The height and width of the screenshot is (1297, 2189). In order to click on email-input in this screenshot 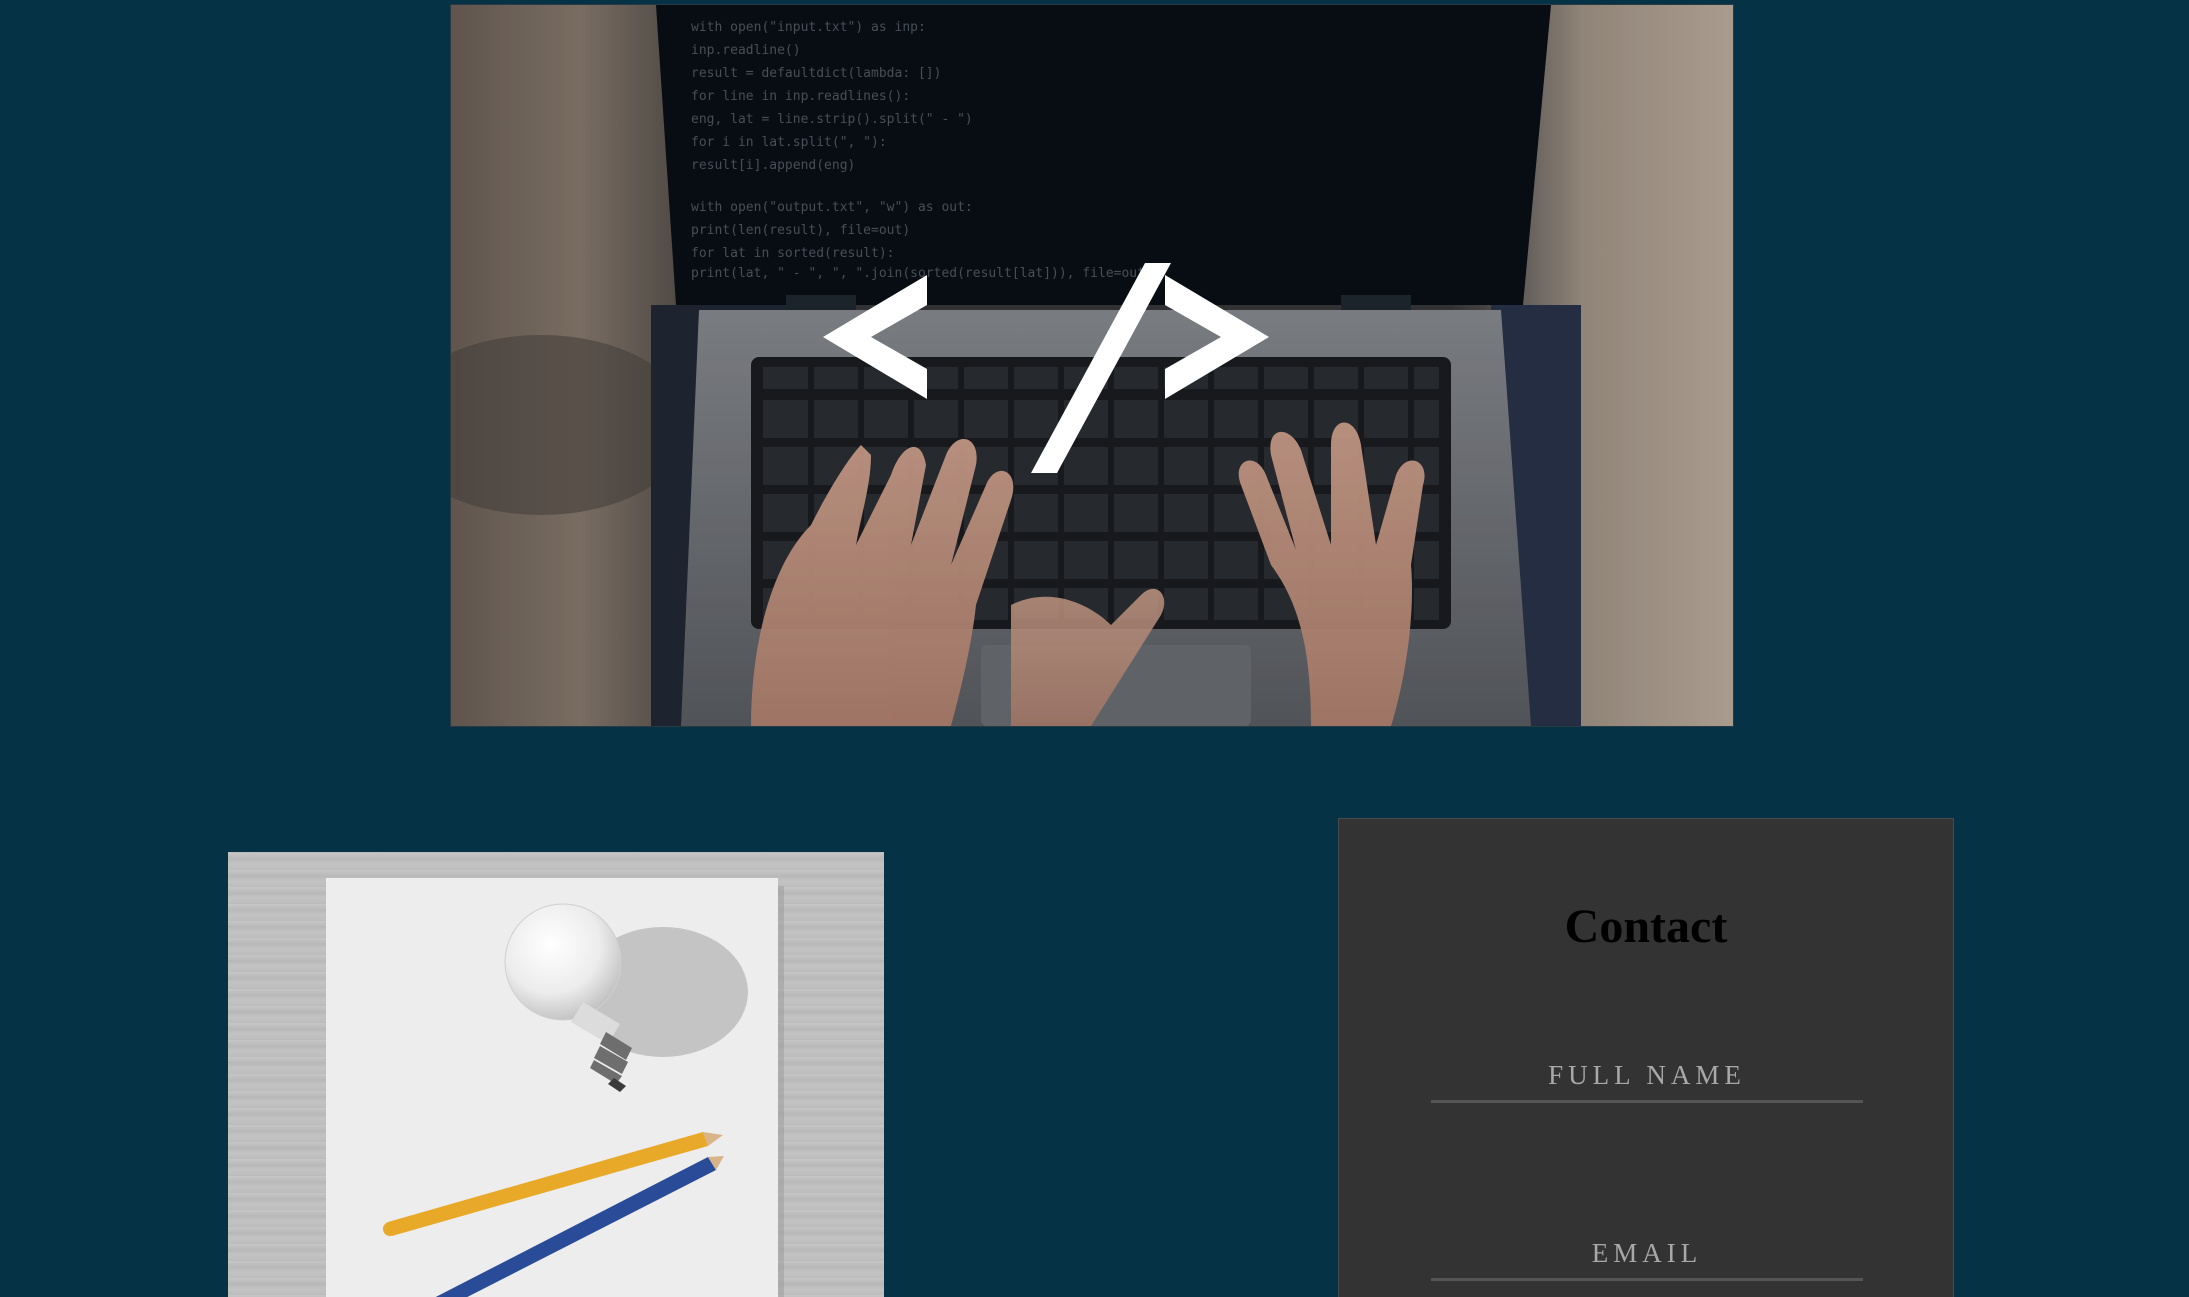, I will do `click(1647, 1253)`.